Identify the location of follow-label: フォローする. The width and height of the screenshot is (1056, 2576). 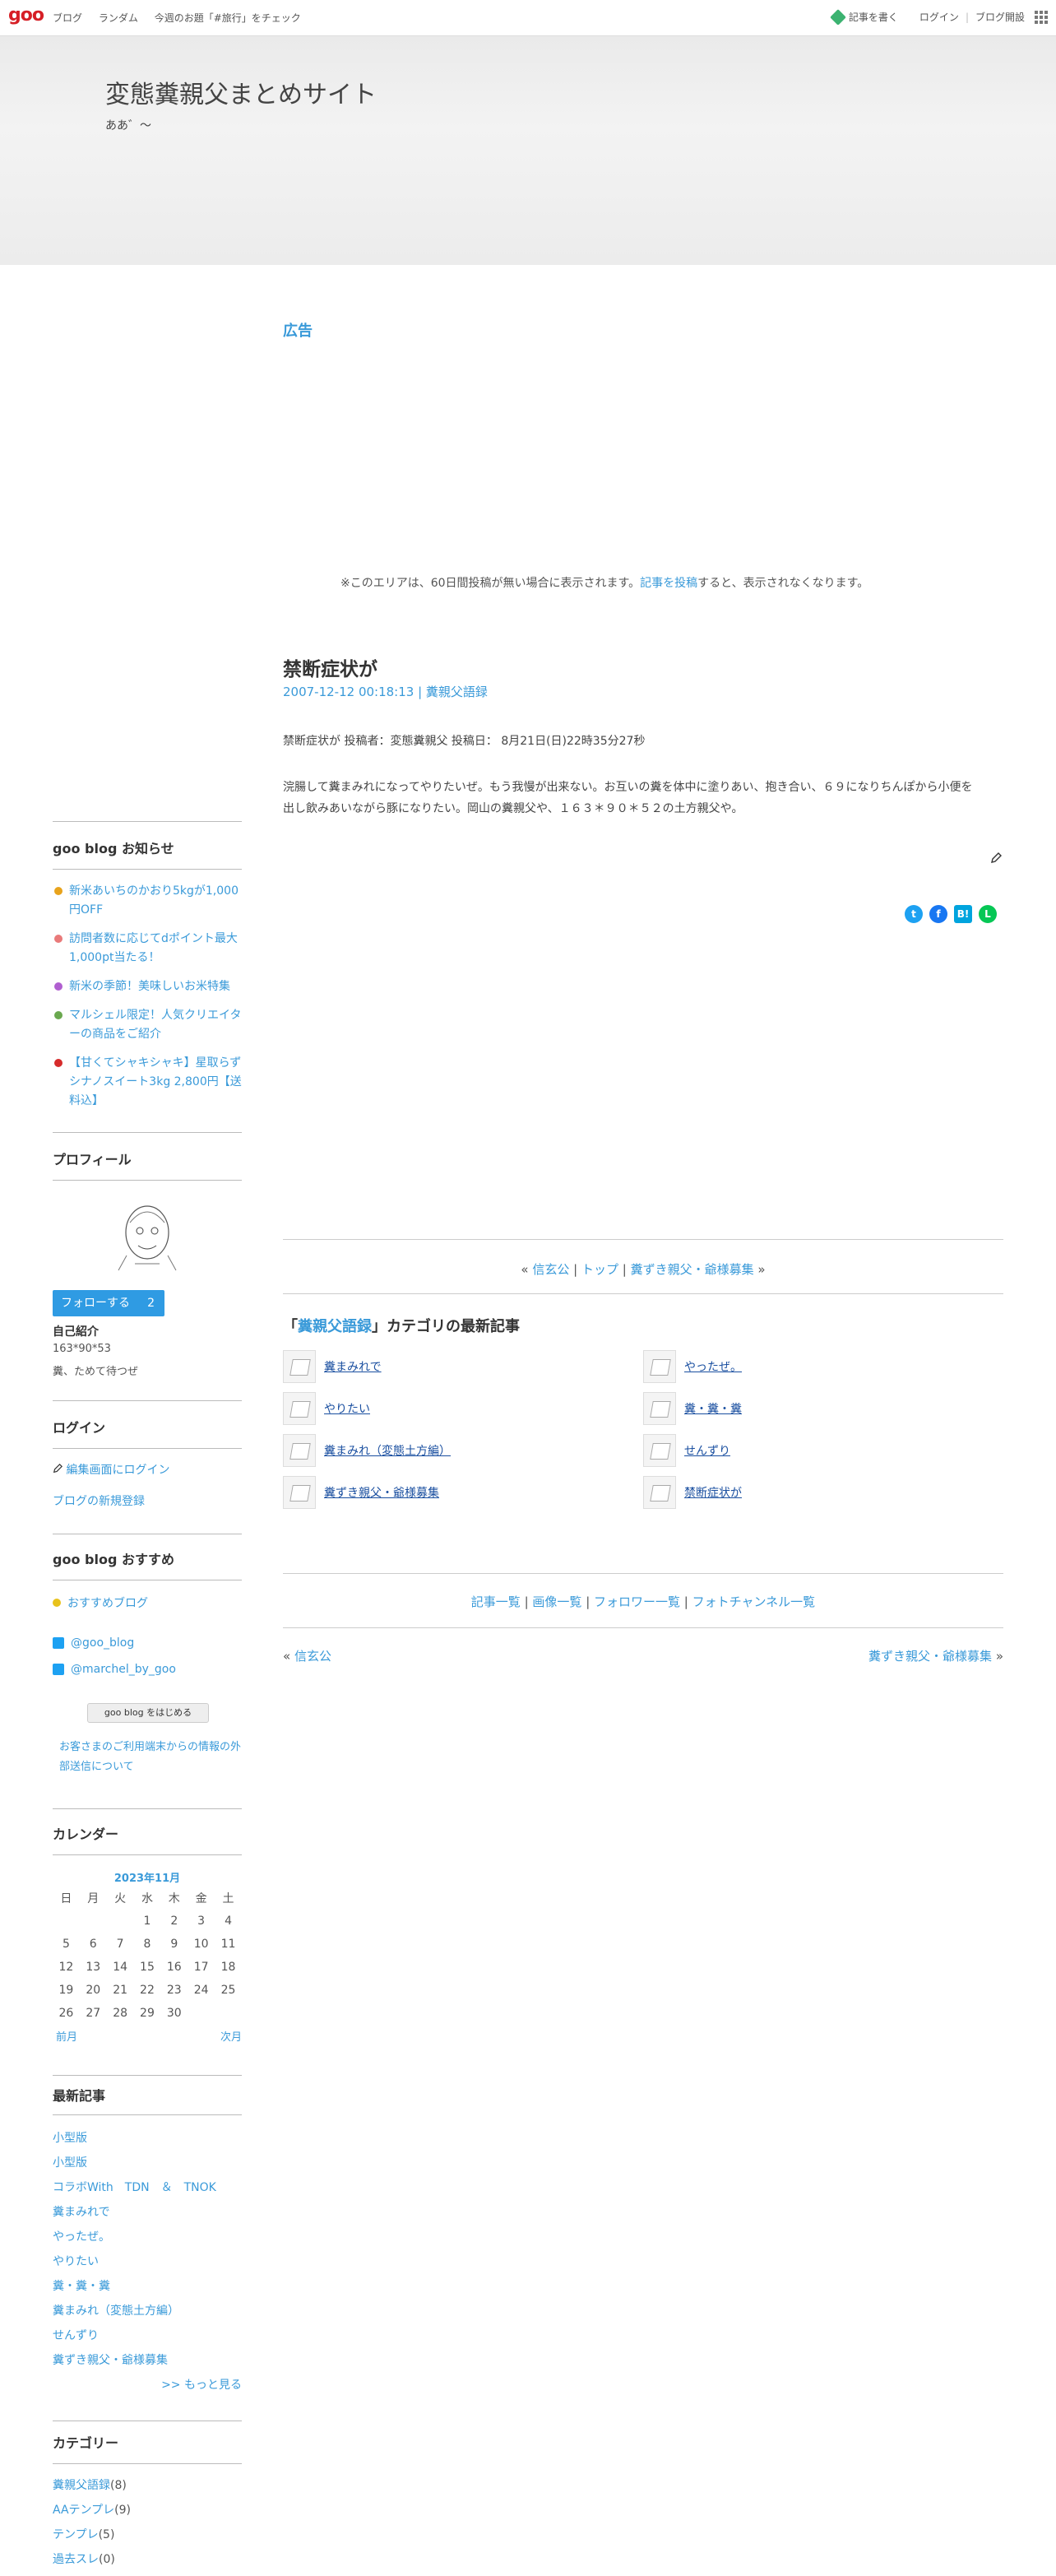
(95, 1303).